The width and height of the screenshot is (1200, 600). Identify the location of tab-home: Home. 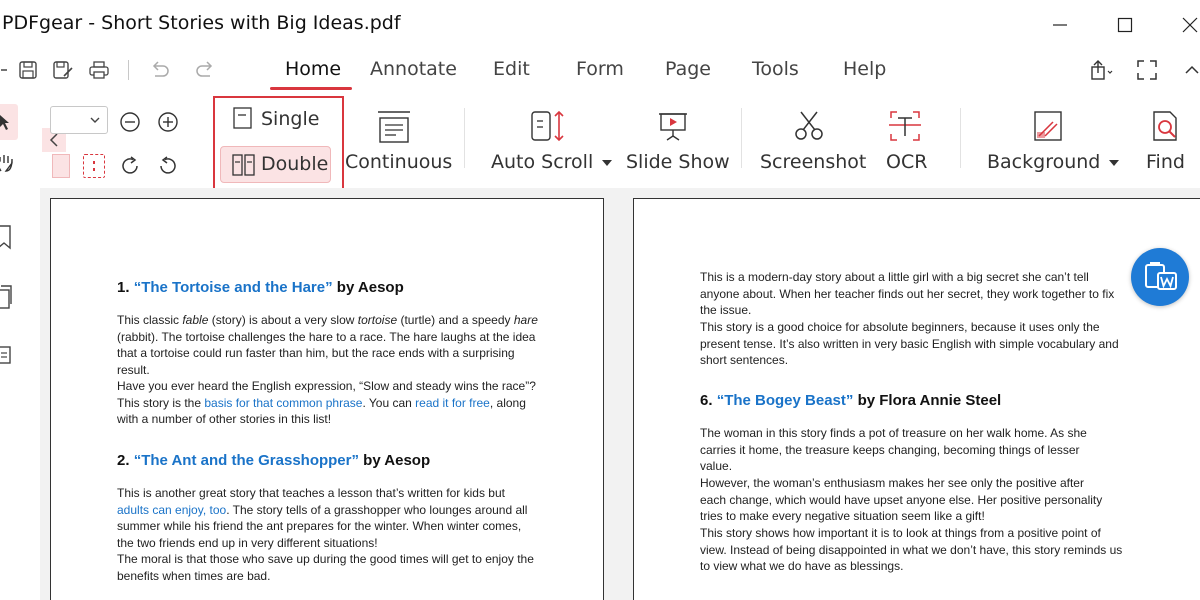
(313, 69).